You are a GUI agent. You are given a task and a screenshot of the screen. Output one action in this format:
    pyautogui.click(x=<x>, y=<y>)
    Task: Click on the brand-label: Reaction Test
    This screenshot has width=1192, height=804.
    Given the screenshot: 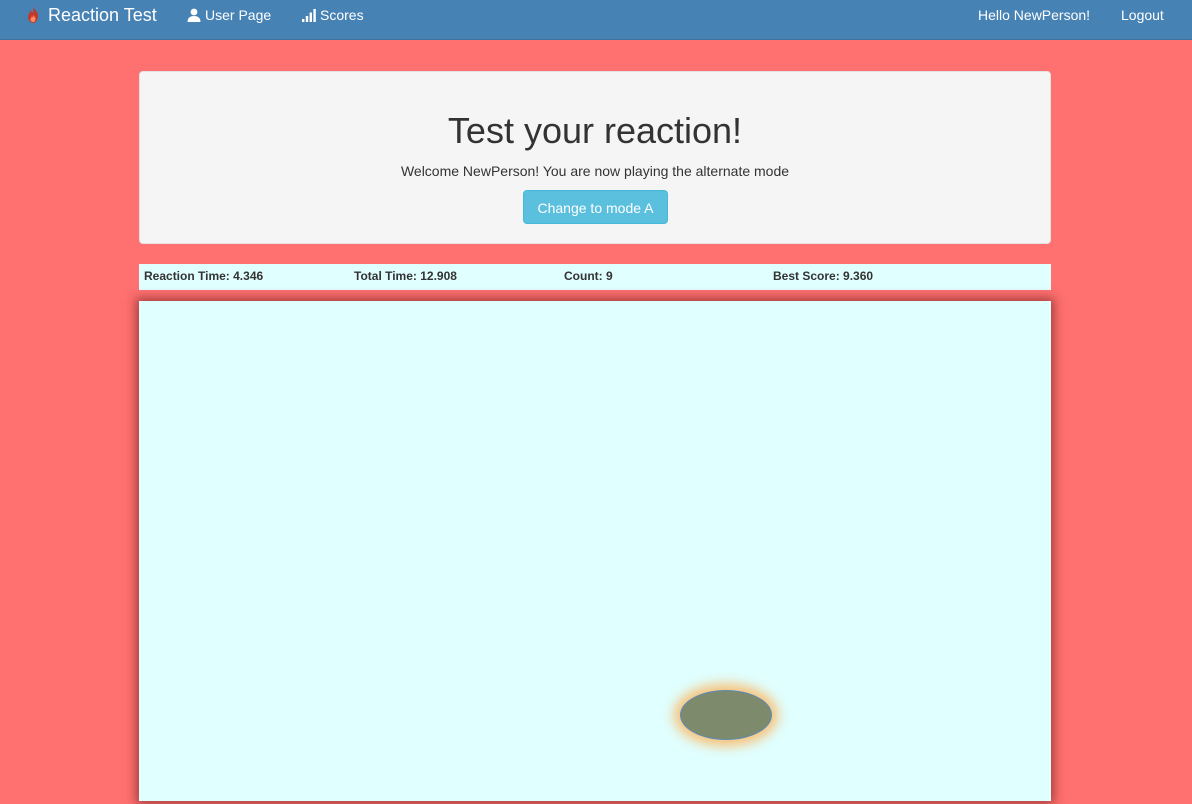 What is the action you would take?
    pyautogui.click(x=102, y=14)
    